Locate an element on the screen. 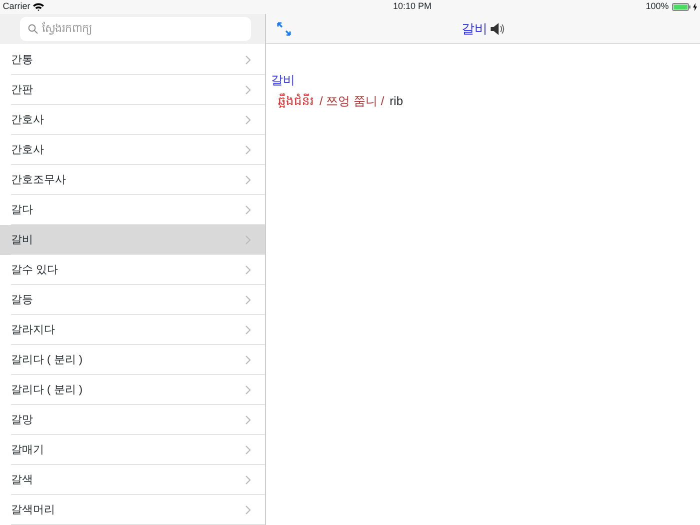  search-field: ស្វែងរកពាក្យ is located at coordinates (135, 29).